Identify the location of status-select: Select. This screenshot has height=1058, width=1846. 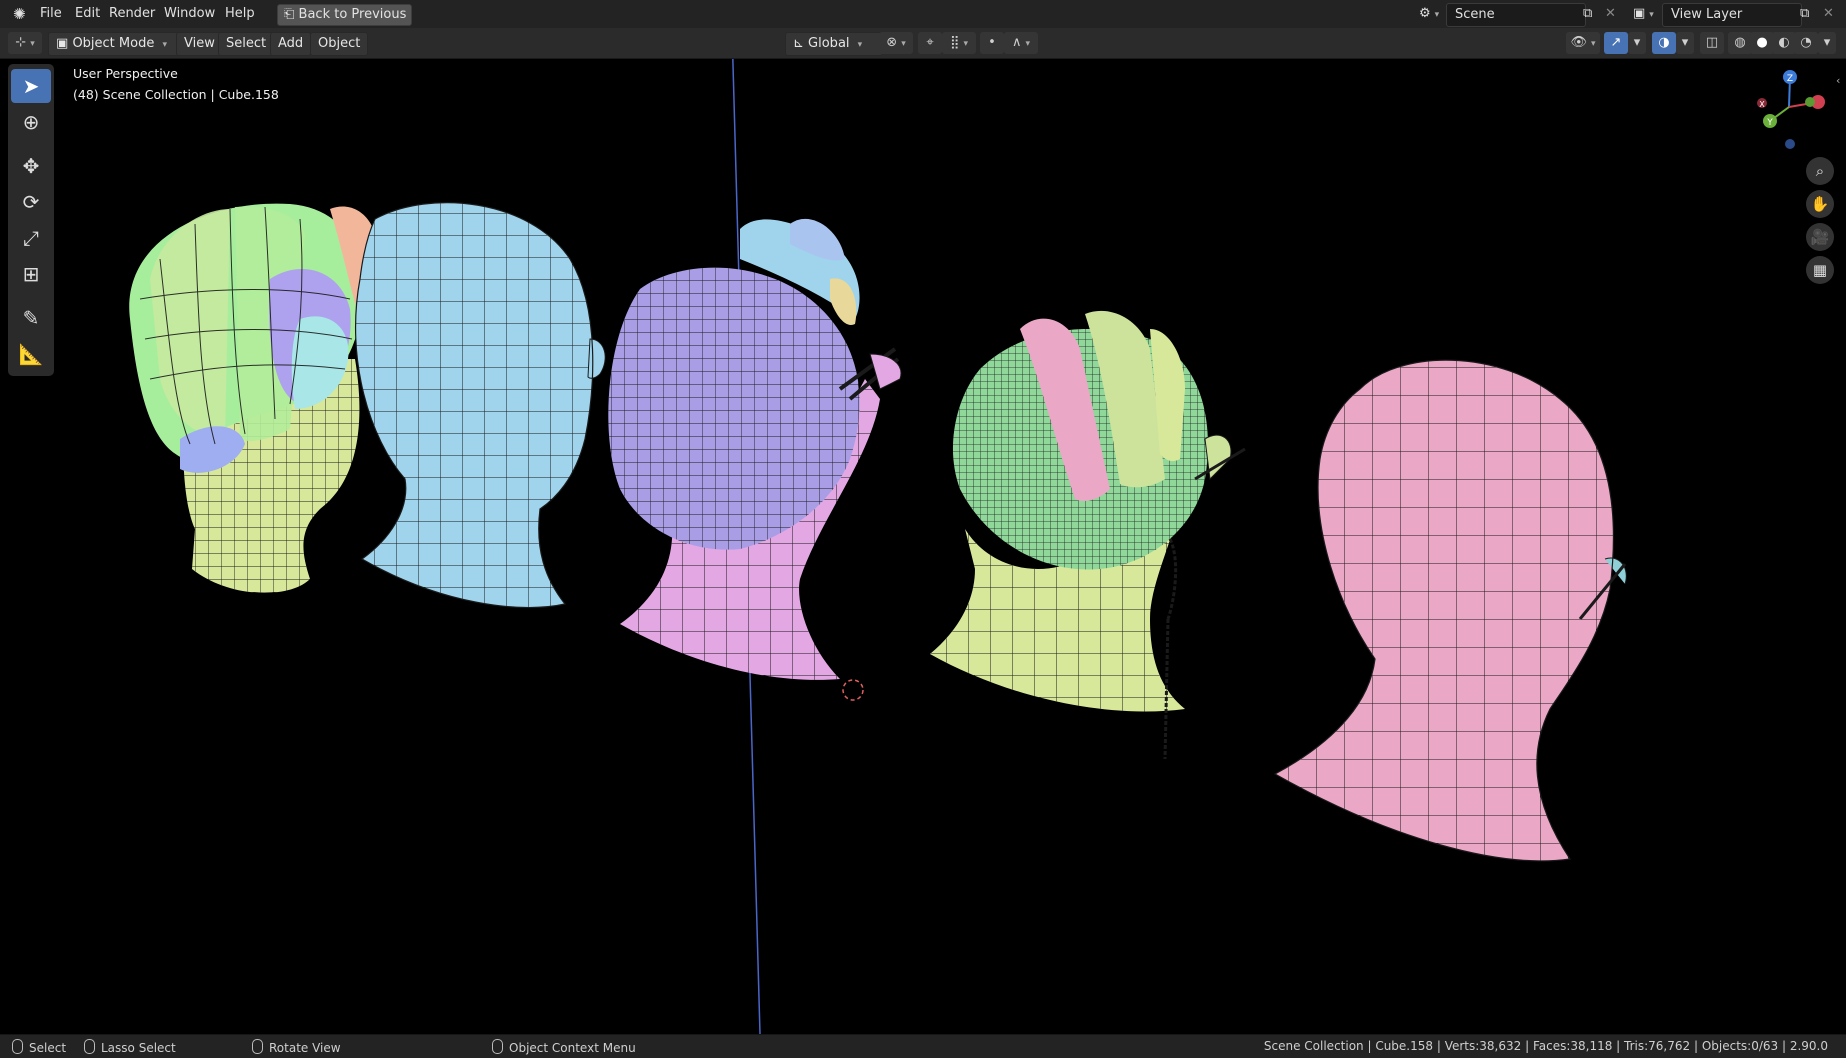
(39, 1047).